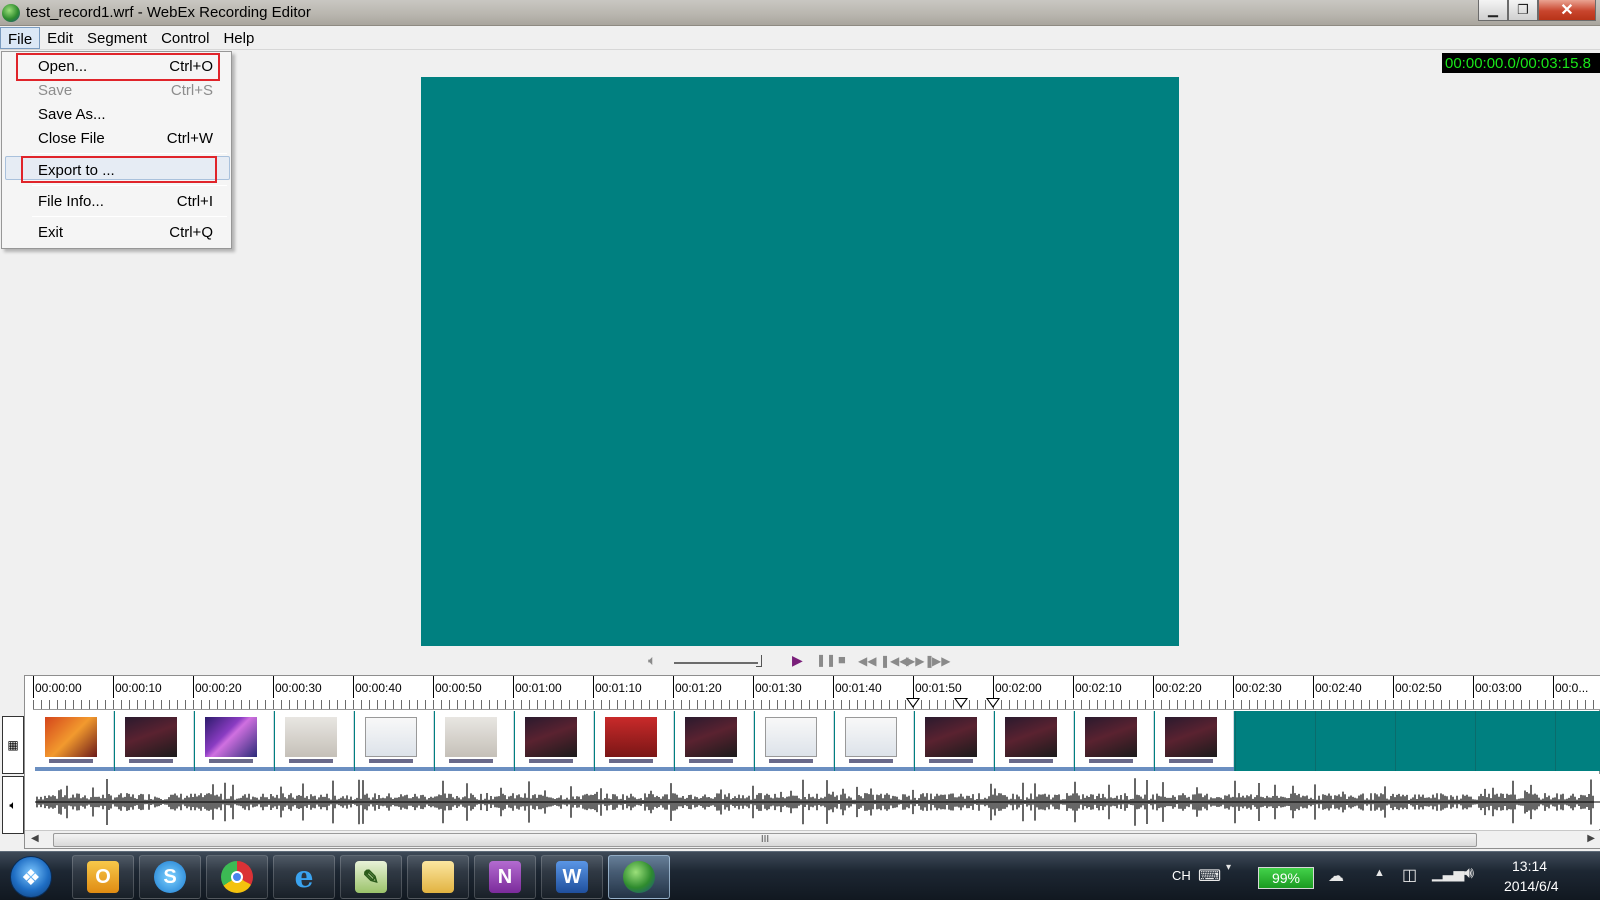  Describe the element at coordinates (1448, 873) in the screenshot. I see `network-signal-icon: ▁▃▅` at that location.